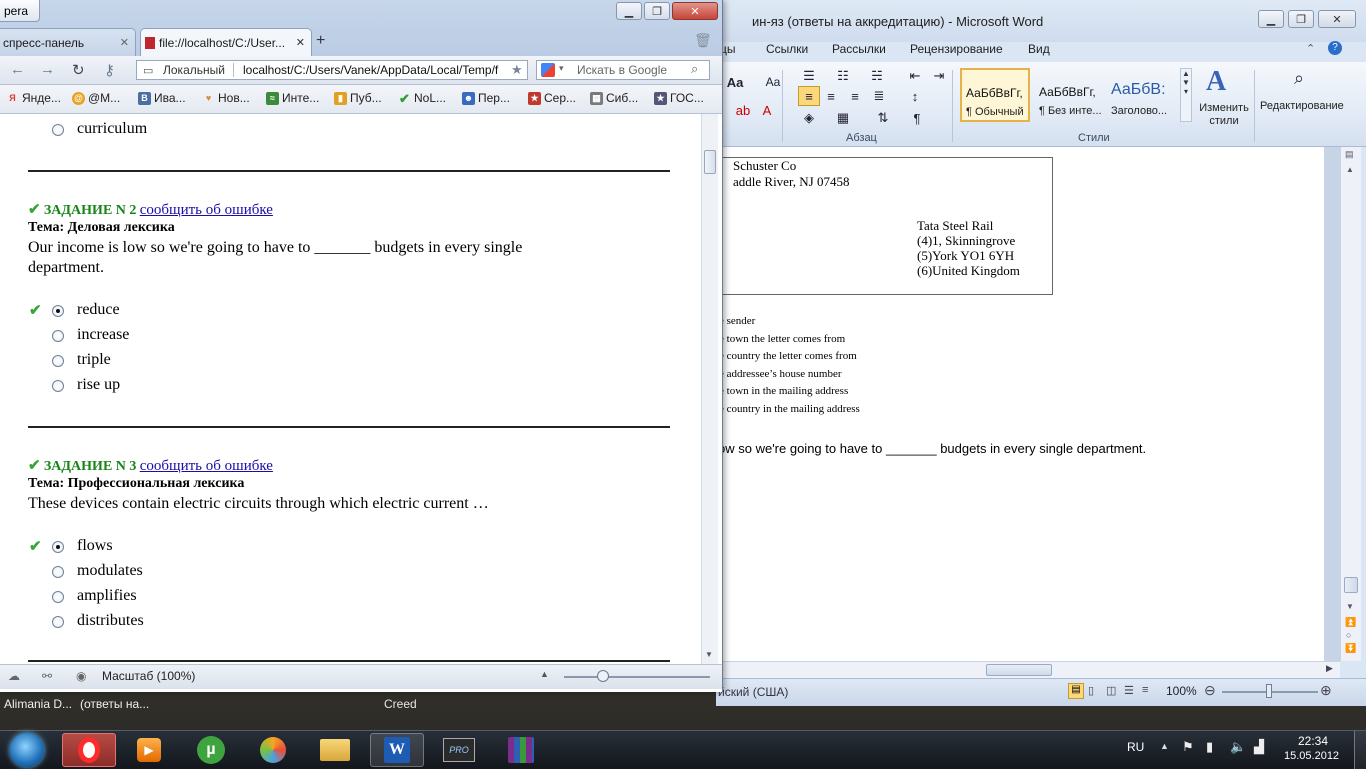 Image resolution: width=1366 pixels, height=769 pixels. What do you see at coordinates (915, 76) in the screenshot?
I see `decrease-indent-icon: ⇤` at bounding box center [915, 76].